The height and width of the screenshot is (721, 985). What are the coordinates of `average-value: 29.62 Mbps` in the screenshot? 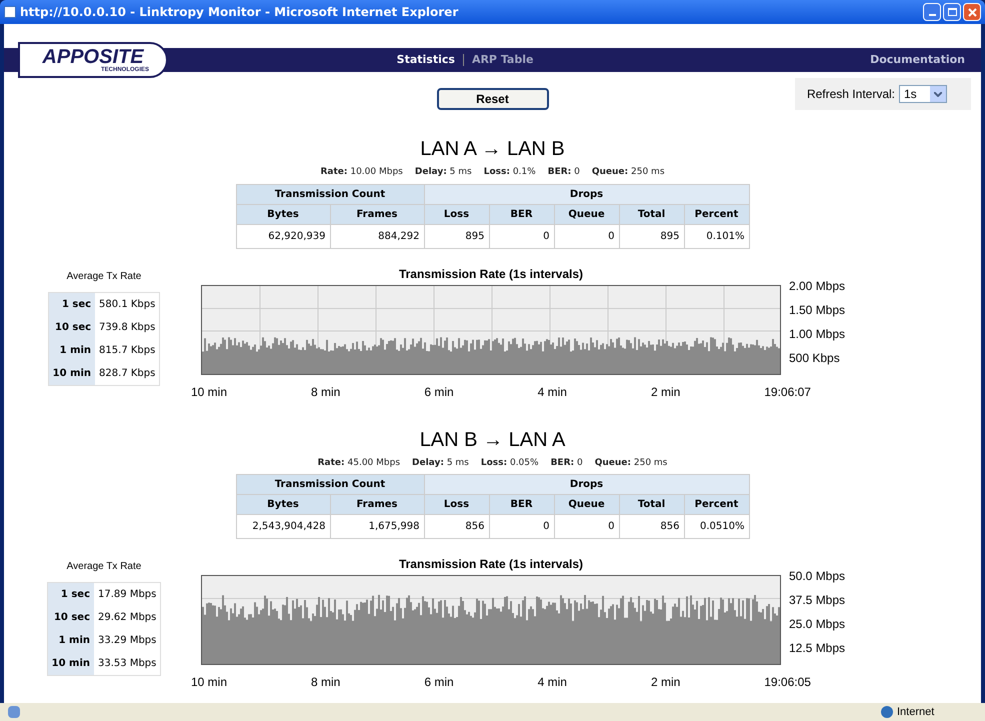 It's located at (127, 617).